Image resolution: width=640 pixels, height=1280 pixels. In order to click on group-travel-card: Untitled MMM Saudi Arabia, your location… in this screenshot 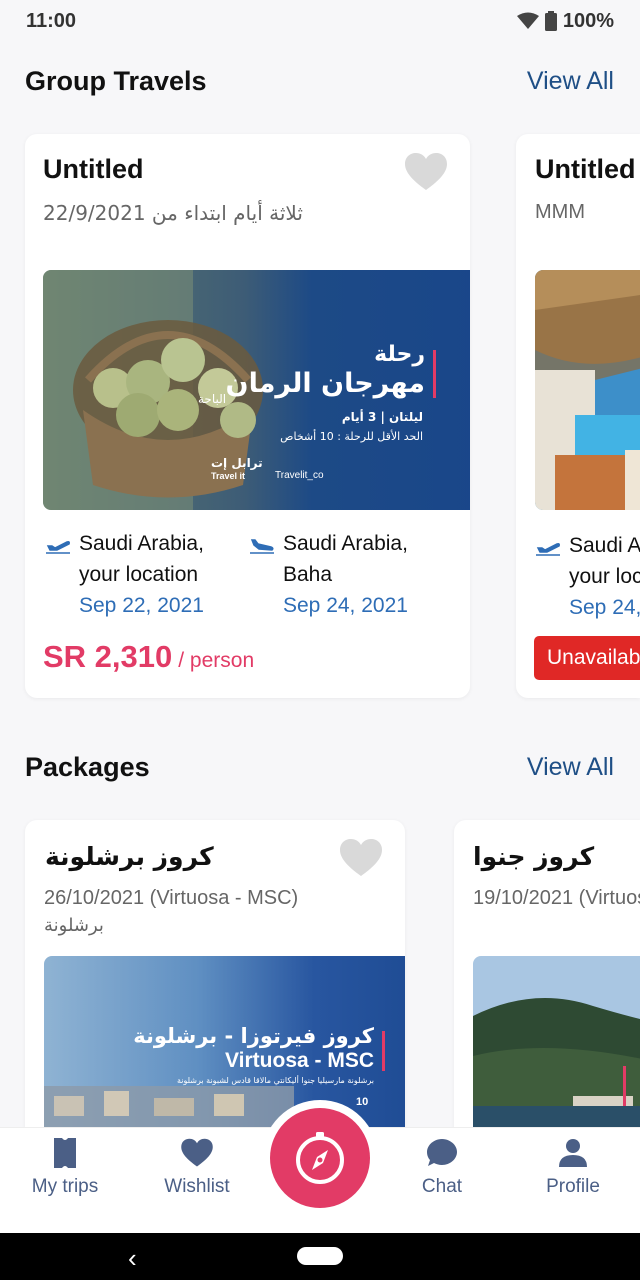, I will do `click(578, 416)`.